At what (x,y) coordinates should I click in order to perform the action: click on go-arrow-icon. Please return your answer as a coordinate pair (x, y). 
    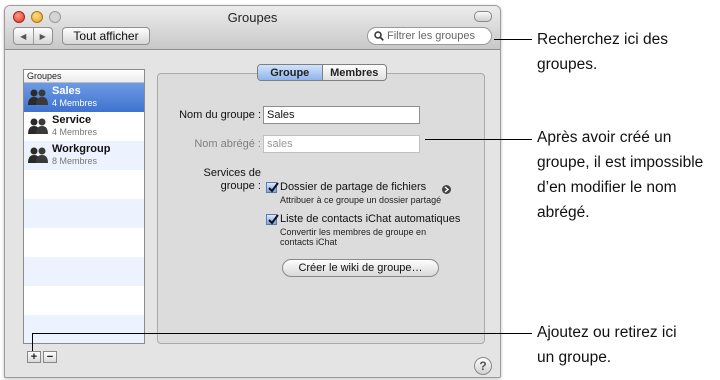
    Looking at the image, I should click on (446, 189).